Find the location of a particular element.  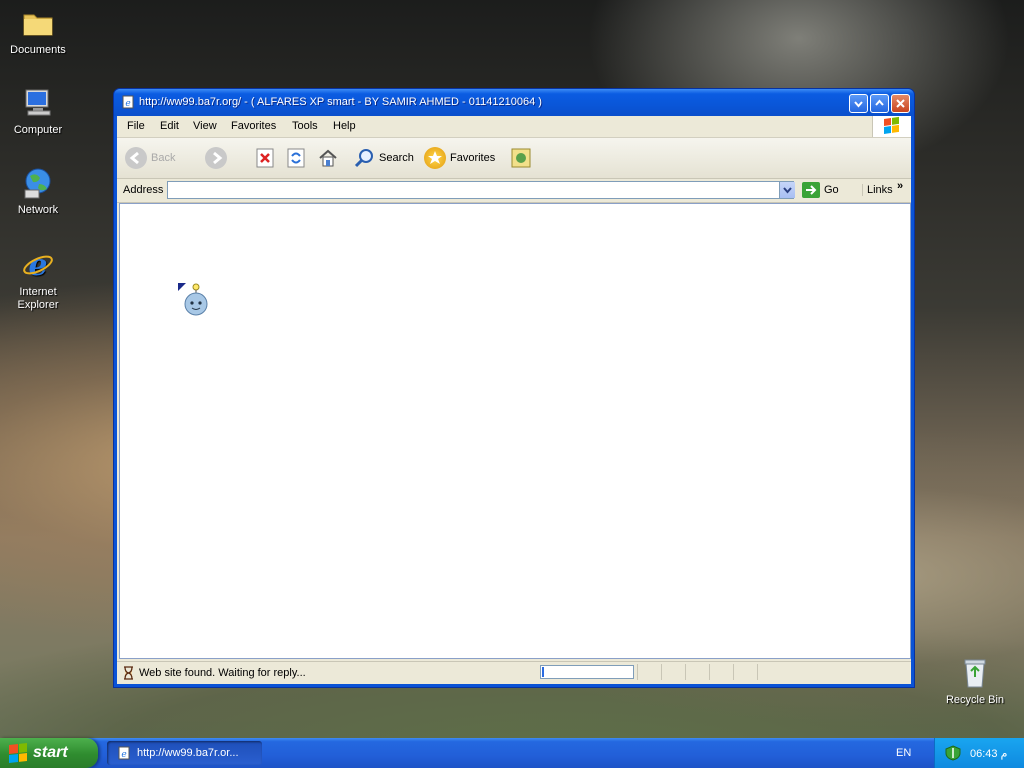

address-bar: Address Go Links » is located at coordinates (514, 191).